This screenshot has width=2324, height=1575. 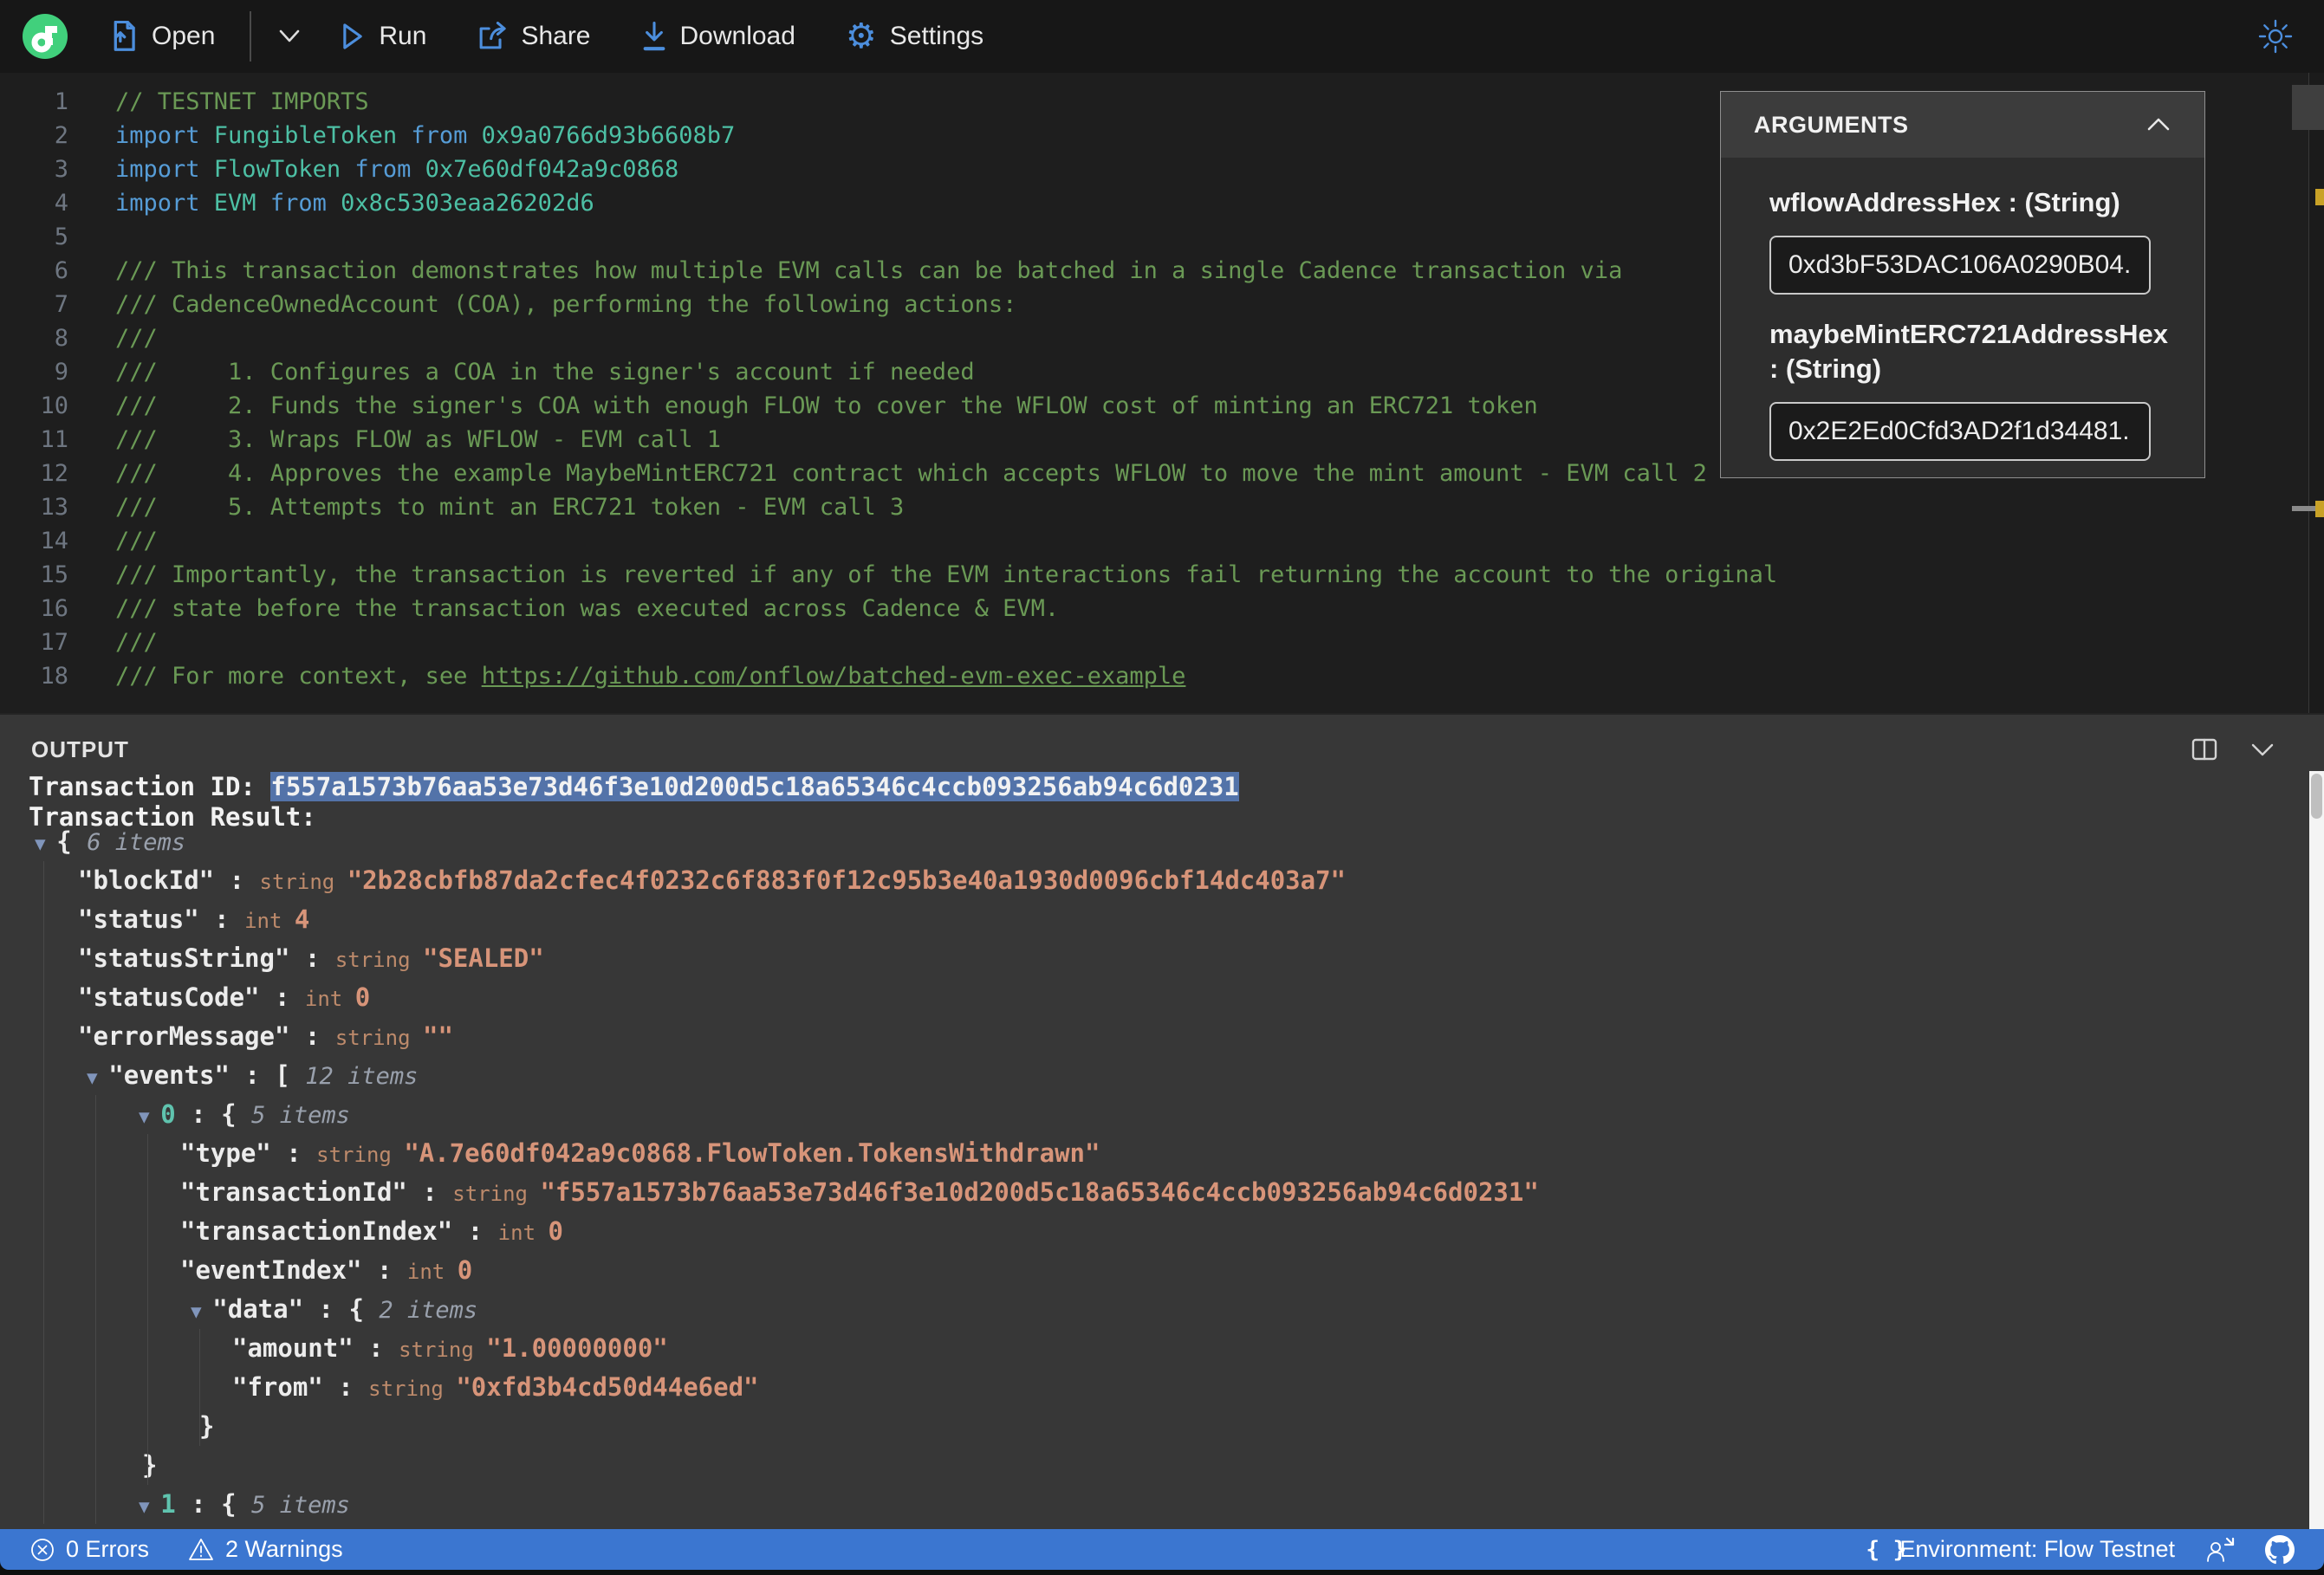 I want to click on json-item-count: 6 items, so click(x=136, y=843).